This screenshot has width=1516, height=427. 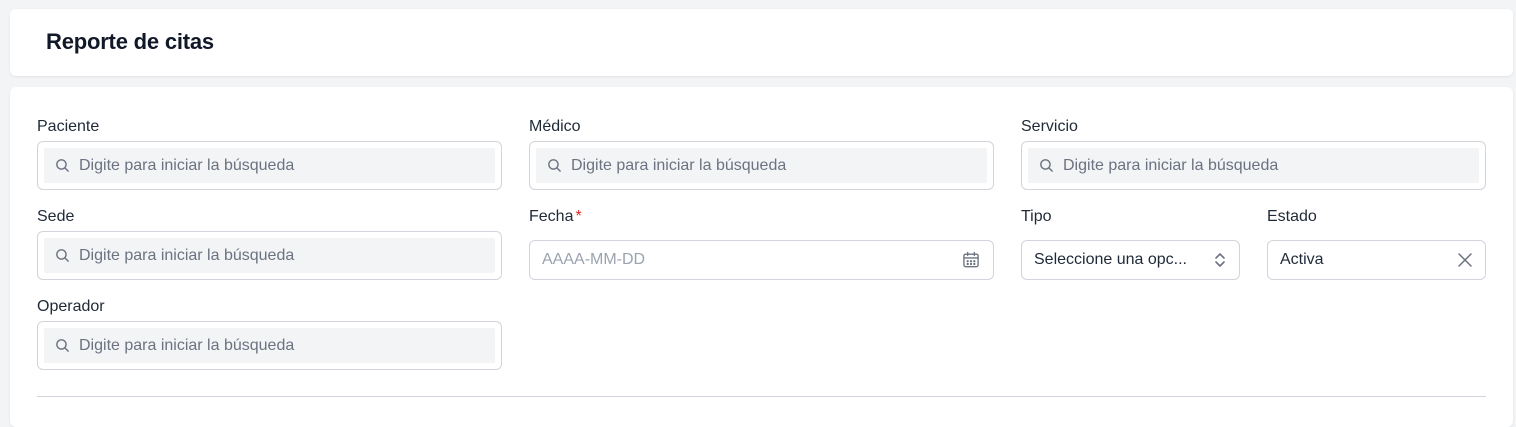 I want to click on medico-search-input, so click(x=779, y=165).